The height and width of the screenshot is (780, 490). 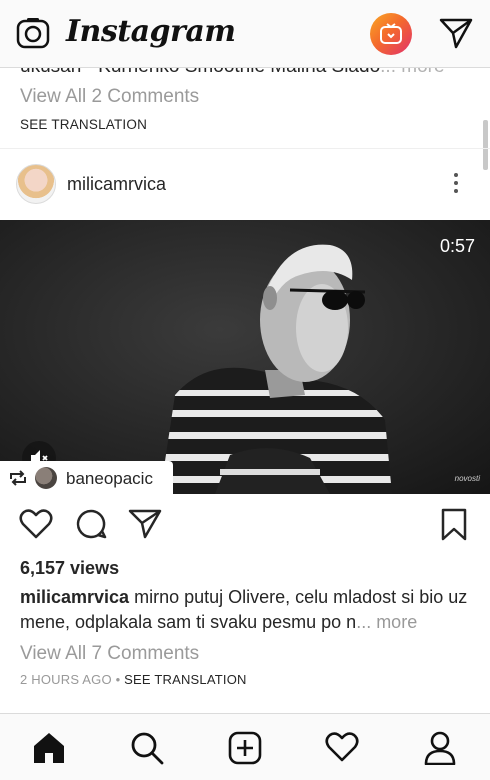 What do you see at coordinates (109, 654) in the screenshot?
I see `view-all-comments-link: View All 7 Comments` at bounding box center [109, 654].